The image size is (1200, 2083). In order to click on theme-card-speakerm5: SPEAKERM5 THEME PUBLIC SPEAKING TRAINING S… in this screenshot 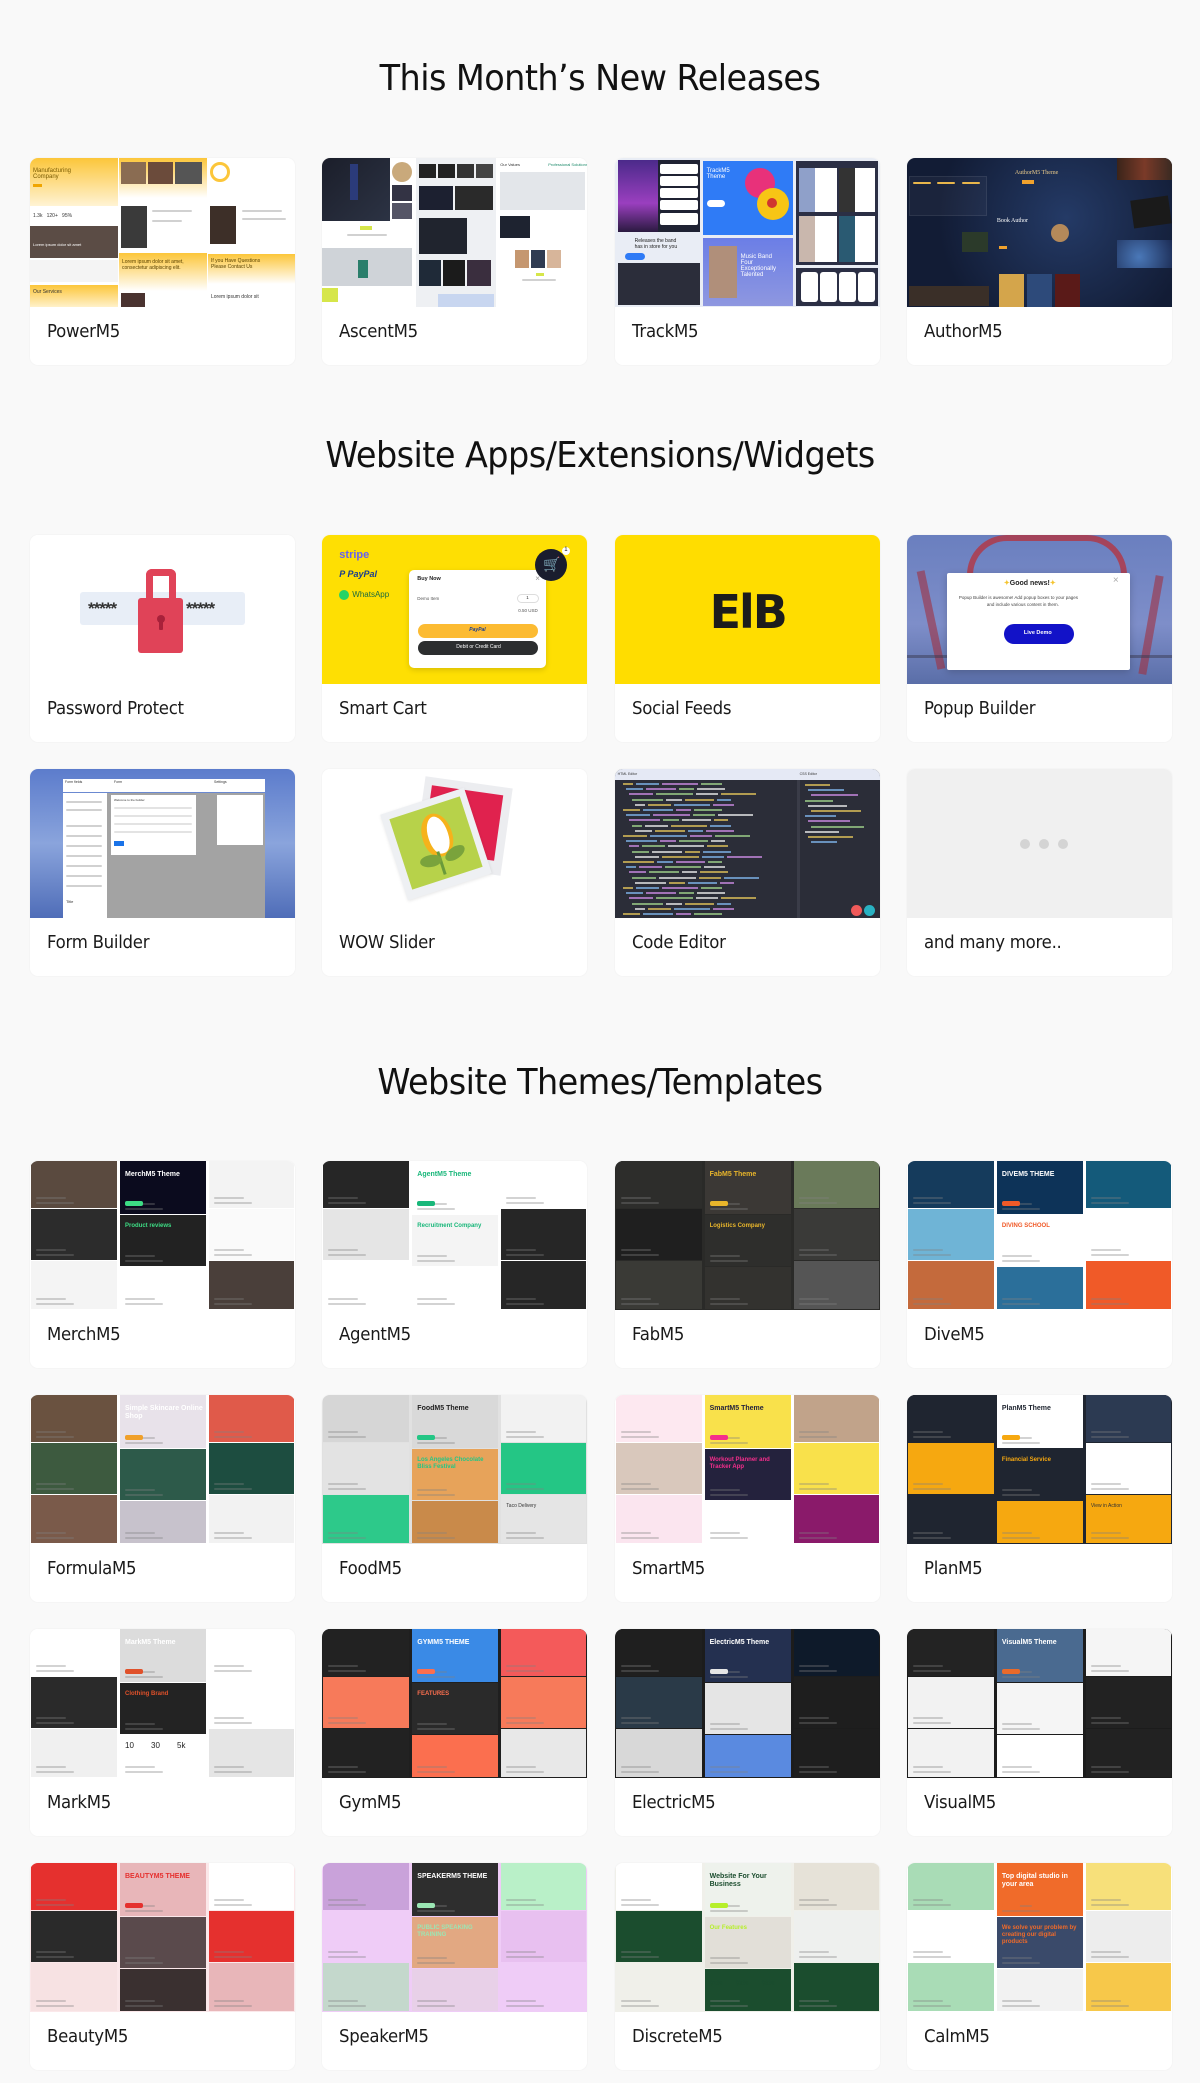, I will do `click(455, 1966)`.